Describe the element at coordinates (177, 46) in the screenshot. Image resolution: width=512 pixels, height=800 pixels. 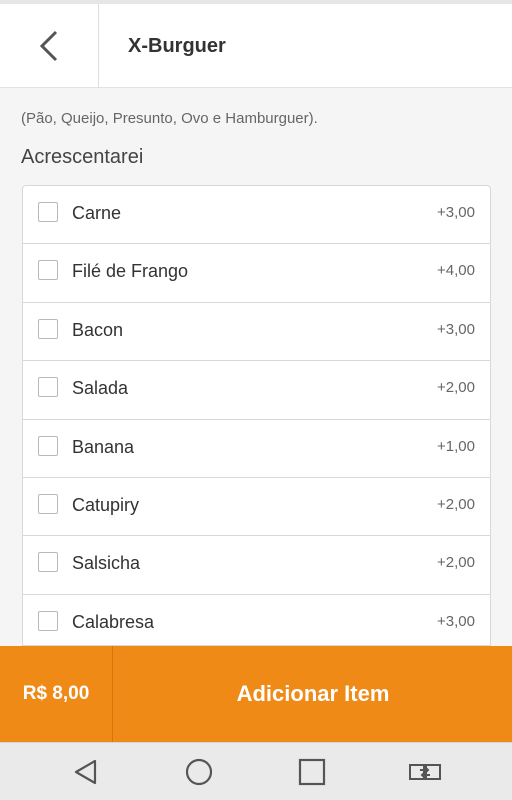
I see `page-title: X-Burguer` at that location.